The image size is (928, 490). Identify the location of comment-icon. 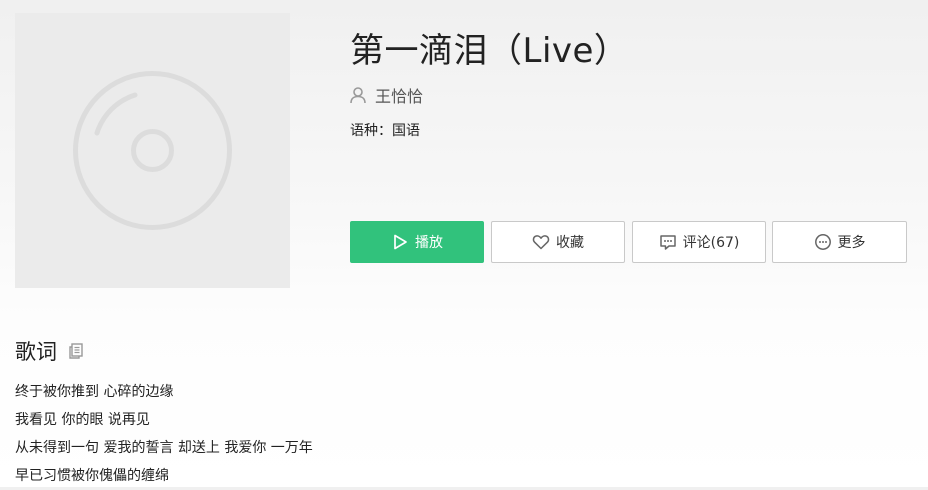
(668, 242).